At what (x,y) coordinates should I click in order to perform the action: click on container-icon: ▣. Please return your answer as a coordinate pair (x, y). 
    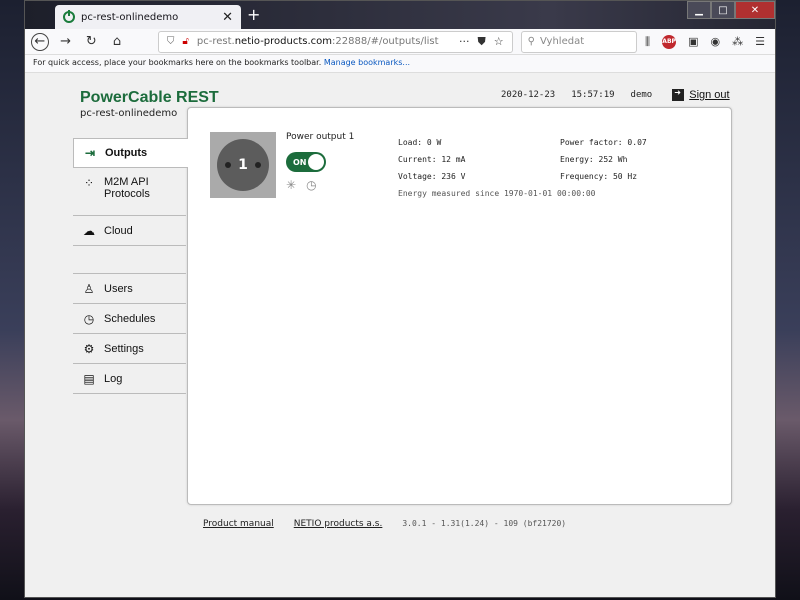
    Looking at the image, I should click on (693, 41).